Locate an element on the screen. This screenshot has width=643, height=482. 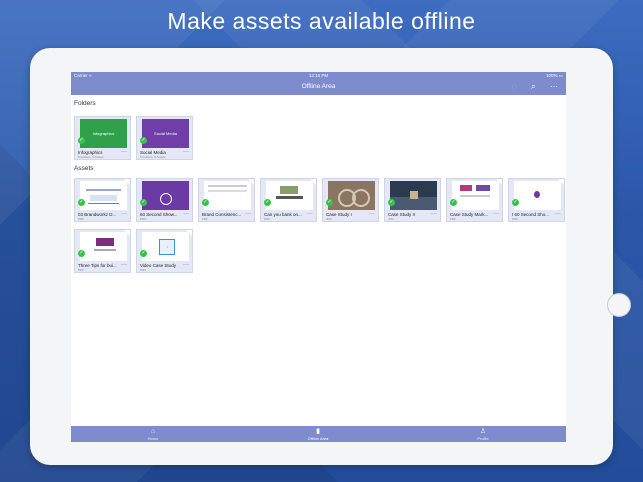
asset-card: ✓ Case Study I JPG ··· is located at coordinates (350, 200).